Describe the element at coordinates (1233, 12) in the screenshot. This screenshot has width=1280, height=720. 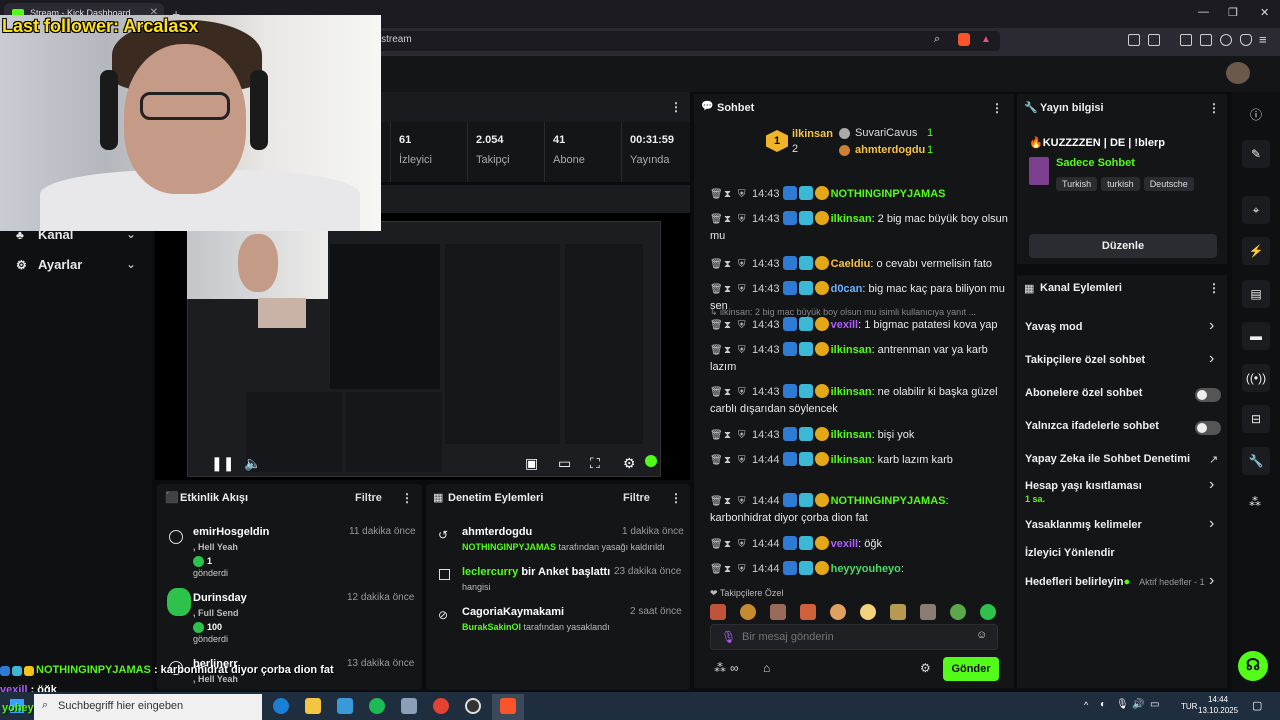
I see `maximize-button: ❐` at that location.